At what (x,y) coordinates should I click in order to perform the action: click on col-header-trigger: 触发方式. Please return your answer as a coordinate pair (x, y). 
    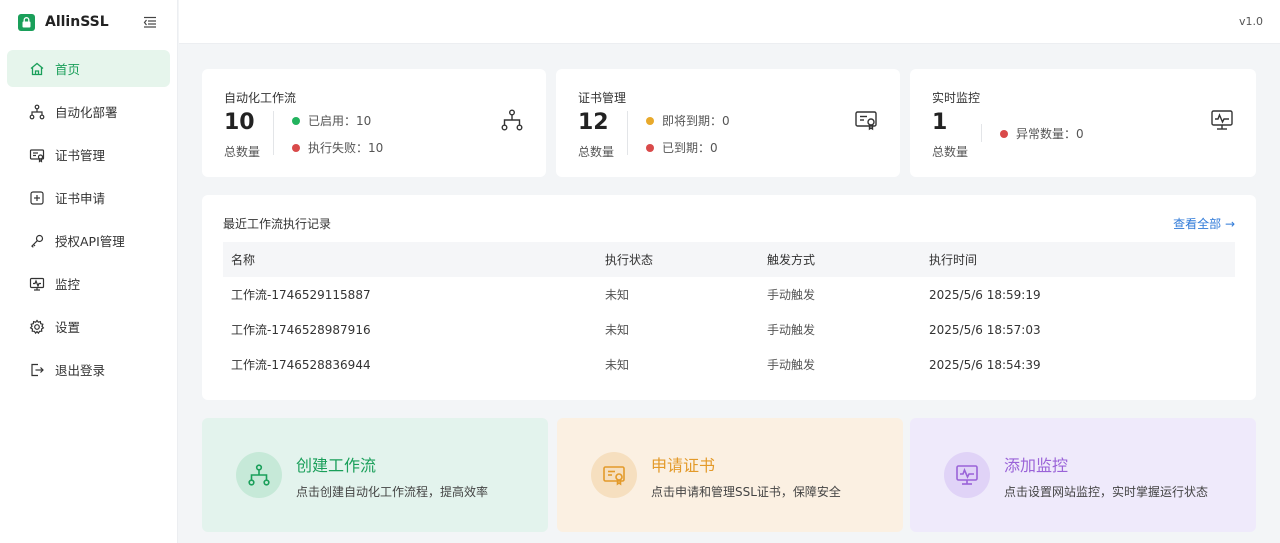
    Looking at the image, I should click on (791, 260).